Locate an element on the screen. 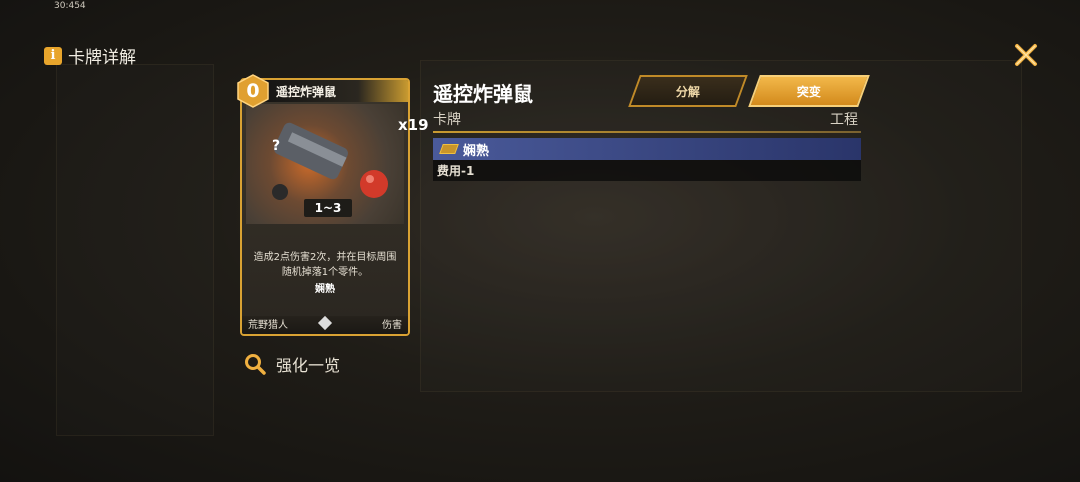  breakthrough-button: 突变 is located at coordinates (809, 91).